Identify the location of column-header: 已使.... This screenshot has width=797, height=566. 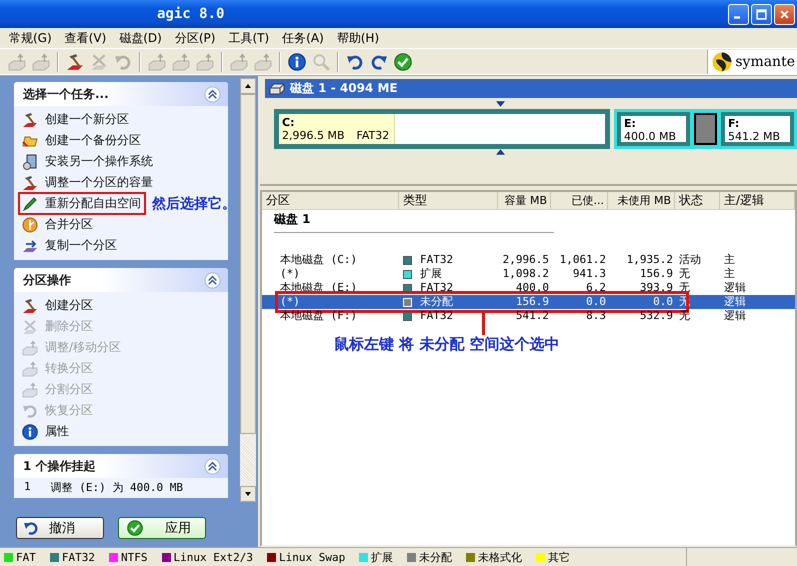
(579, 200).